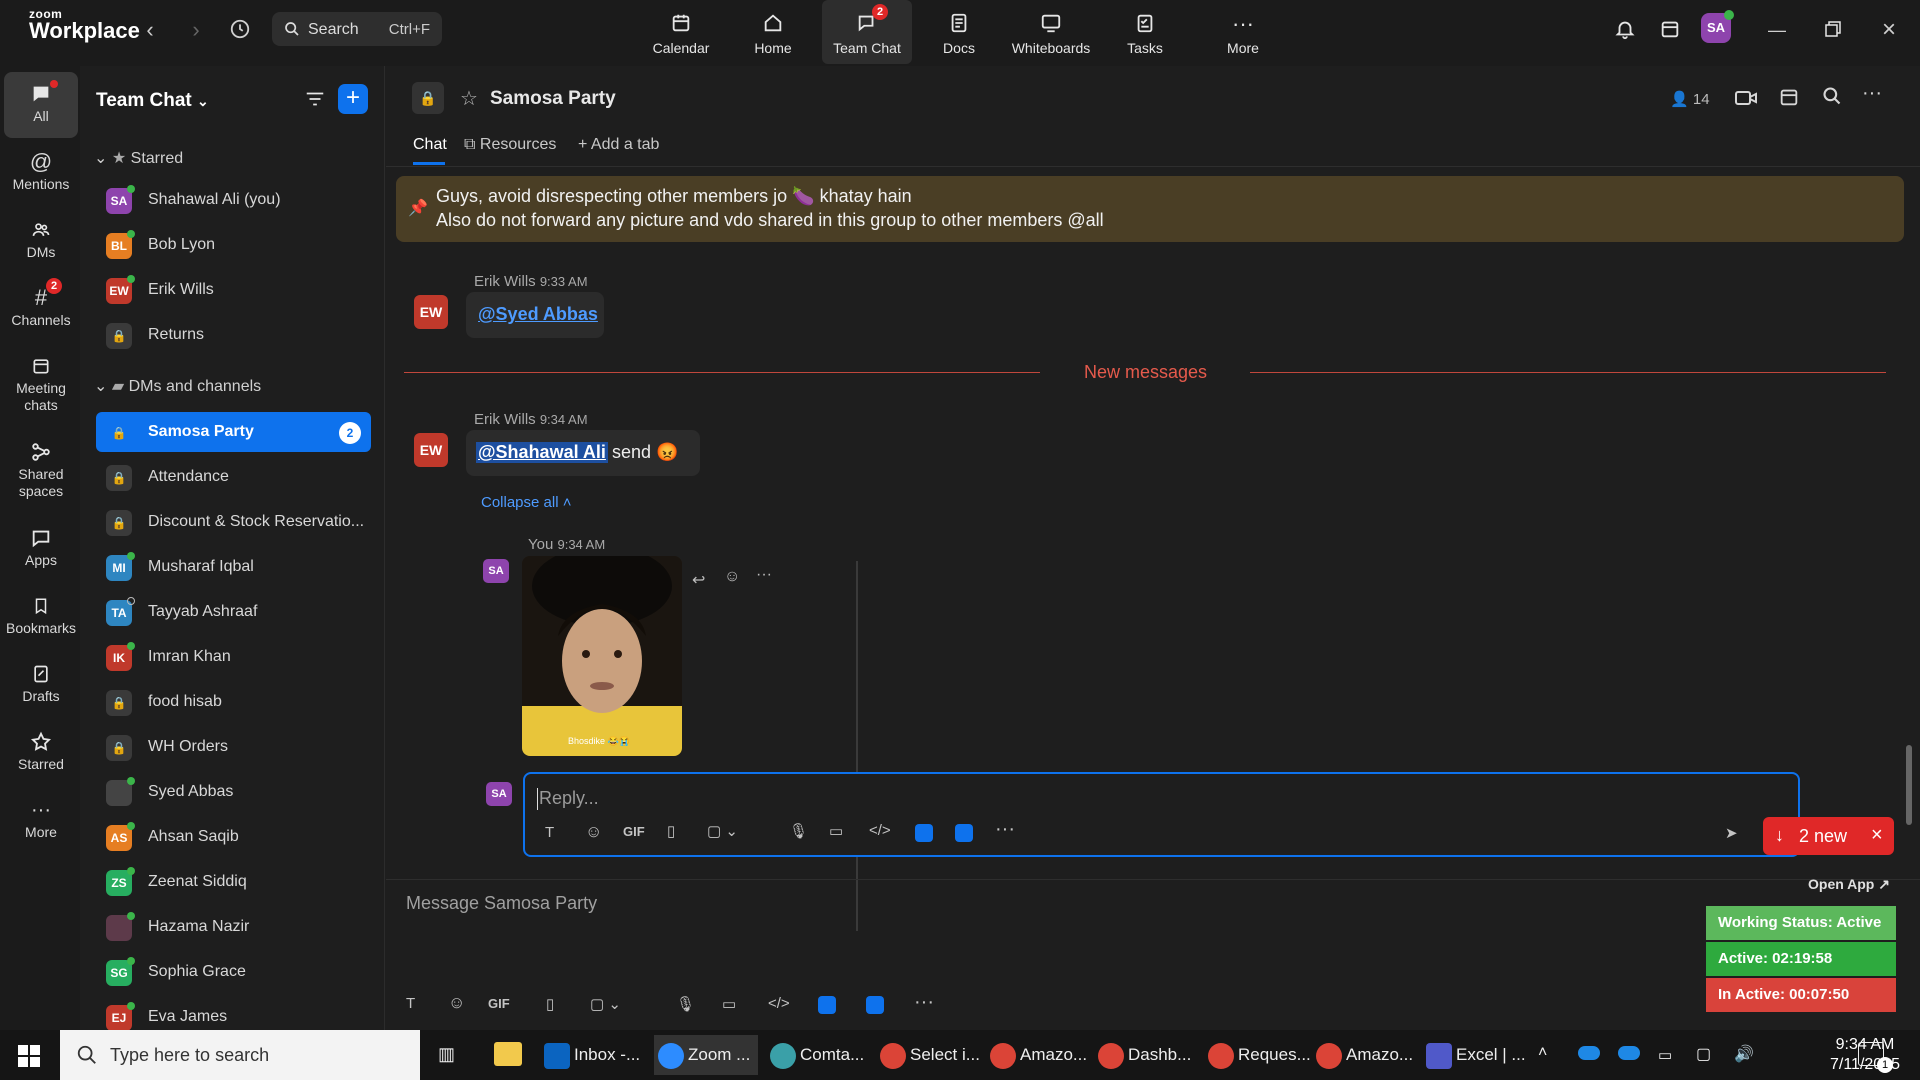 This screenshot has width=1920, height=1080. What do you see at coordinates (1832, 98) in the screenshot?
I see `search-icon` at bounding box center [1832, 98].